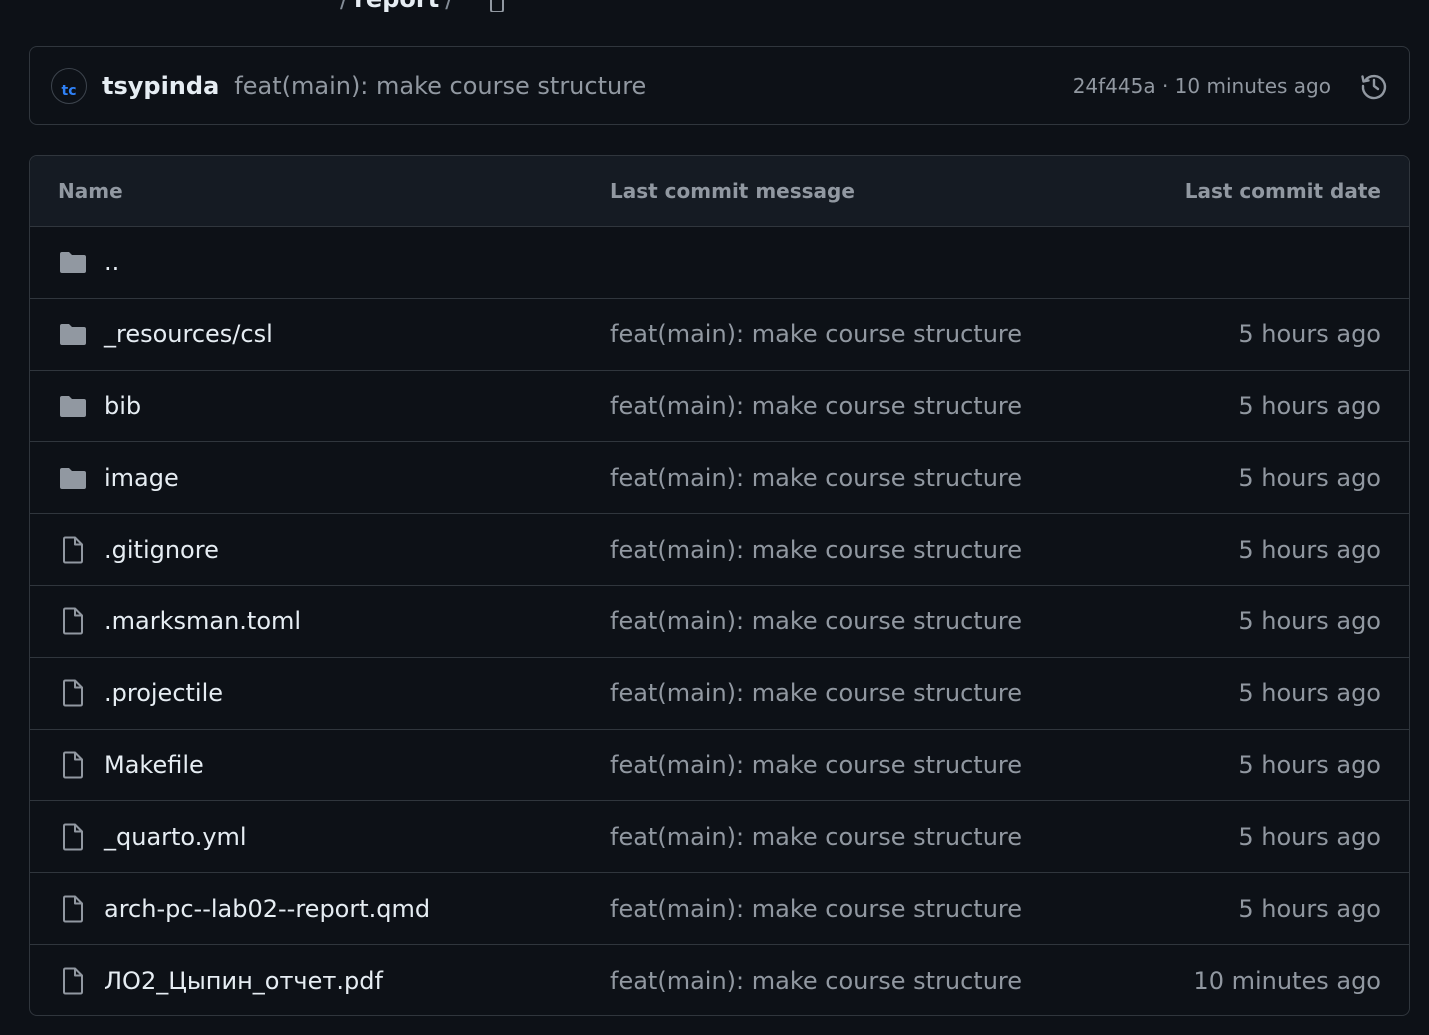 The width and height of the screenshot is (1429, 1035). Describe the element at coordinates (396, 6) in the screenshot. I see `breadcrumb-current-folder: report` at that location.